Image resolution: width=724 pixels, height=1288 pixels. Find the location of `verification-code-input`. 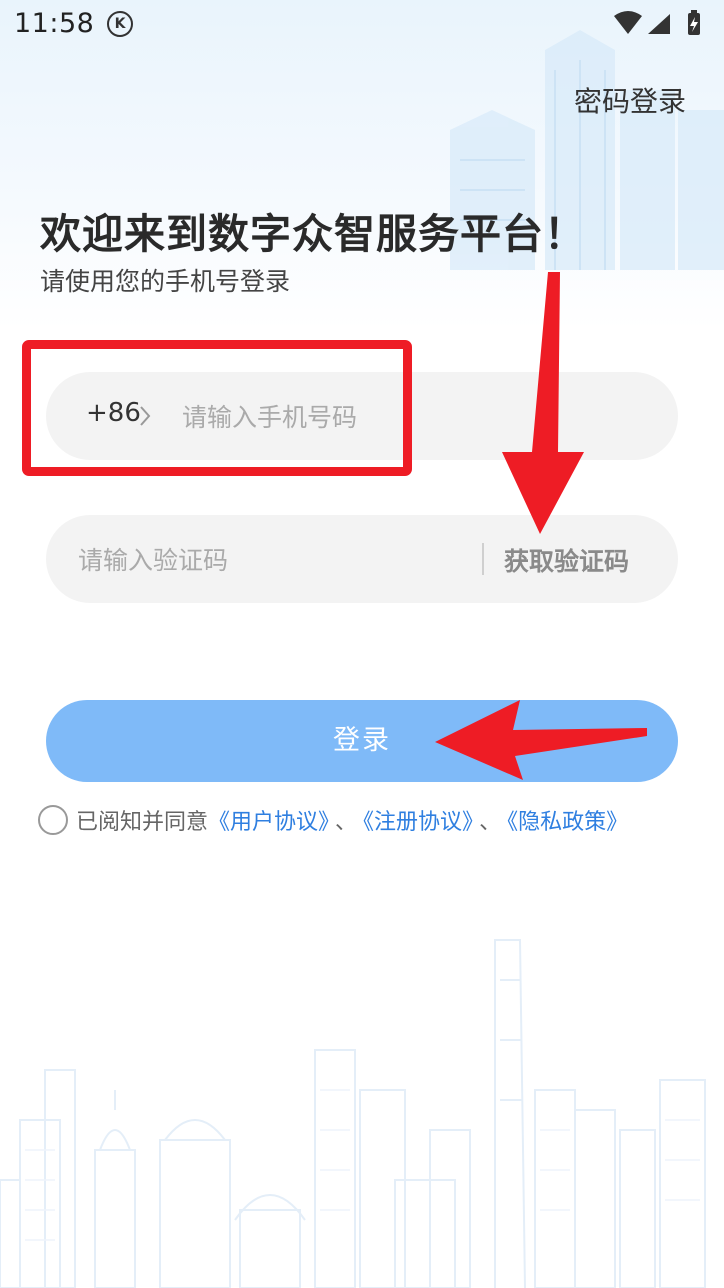

verification-code-input is located at coordinates (268, 560).